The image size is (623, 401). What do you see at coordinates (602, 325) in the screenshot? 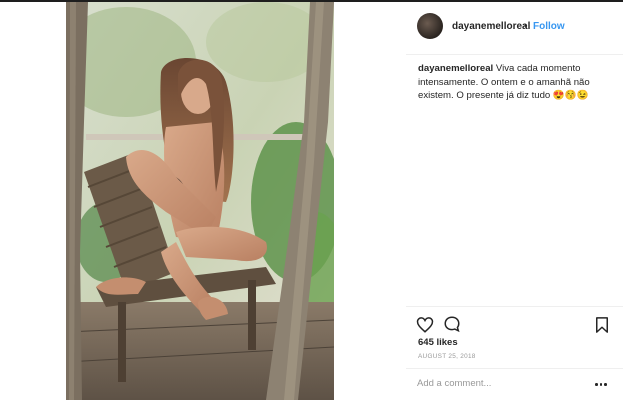
I see `bookmark-icon` at bounding box center [602, 325].